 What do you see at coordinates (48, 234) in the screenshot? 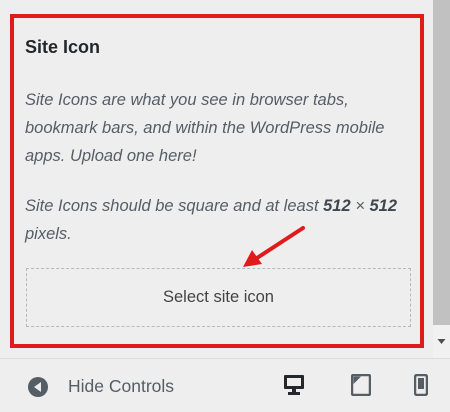
I see `requirement-suffix: pixels.` at bounding box center [48, 234].